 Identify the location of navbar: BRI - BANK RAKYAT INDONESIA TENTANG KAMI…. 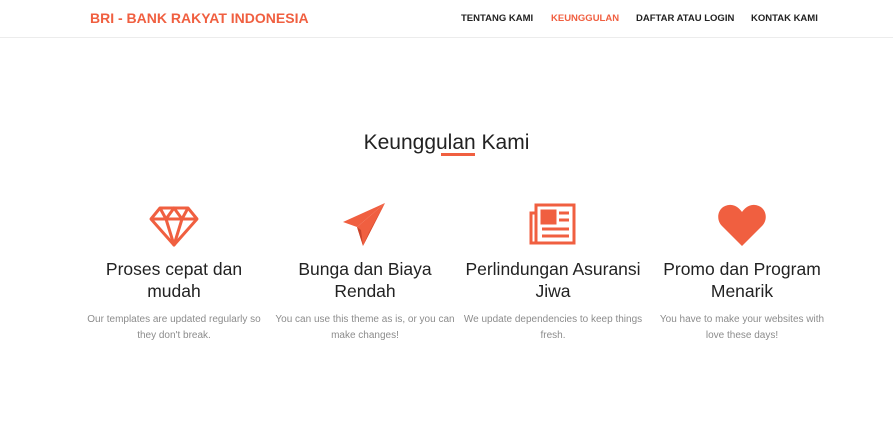
(446, 19).